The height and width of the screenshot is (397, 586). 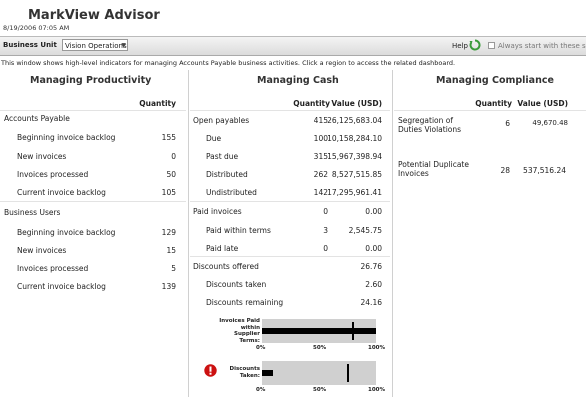 I want to click on row-label: Paid late, so click(x=222, y=248).